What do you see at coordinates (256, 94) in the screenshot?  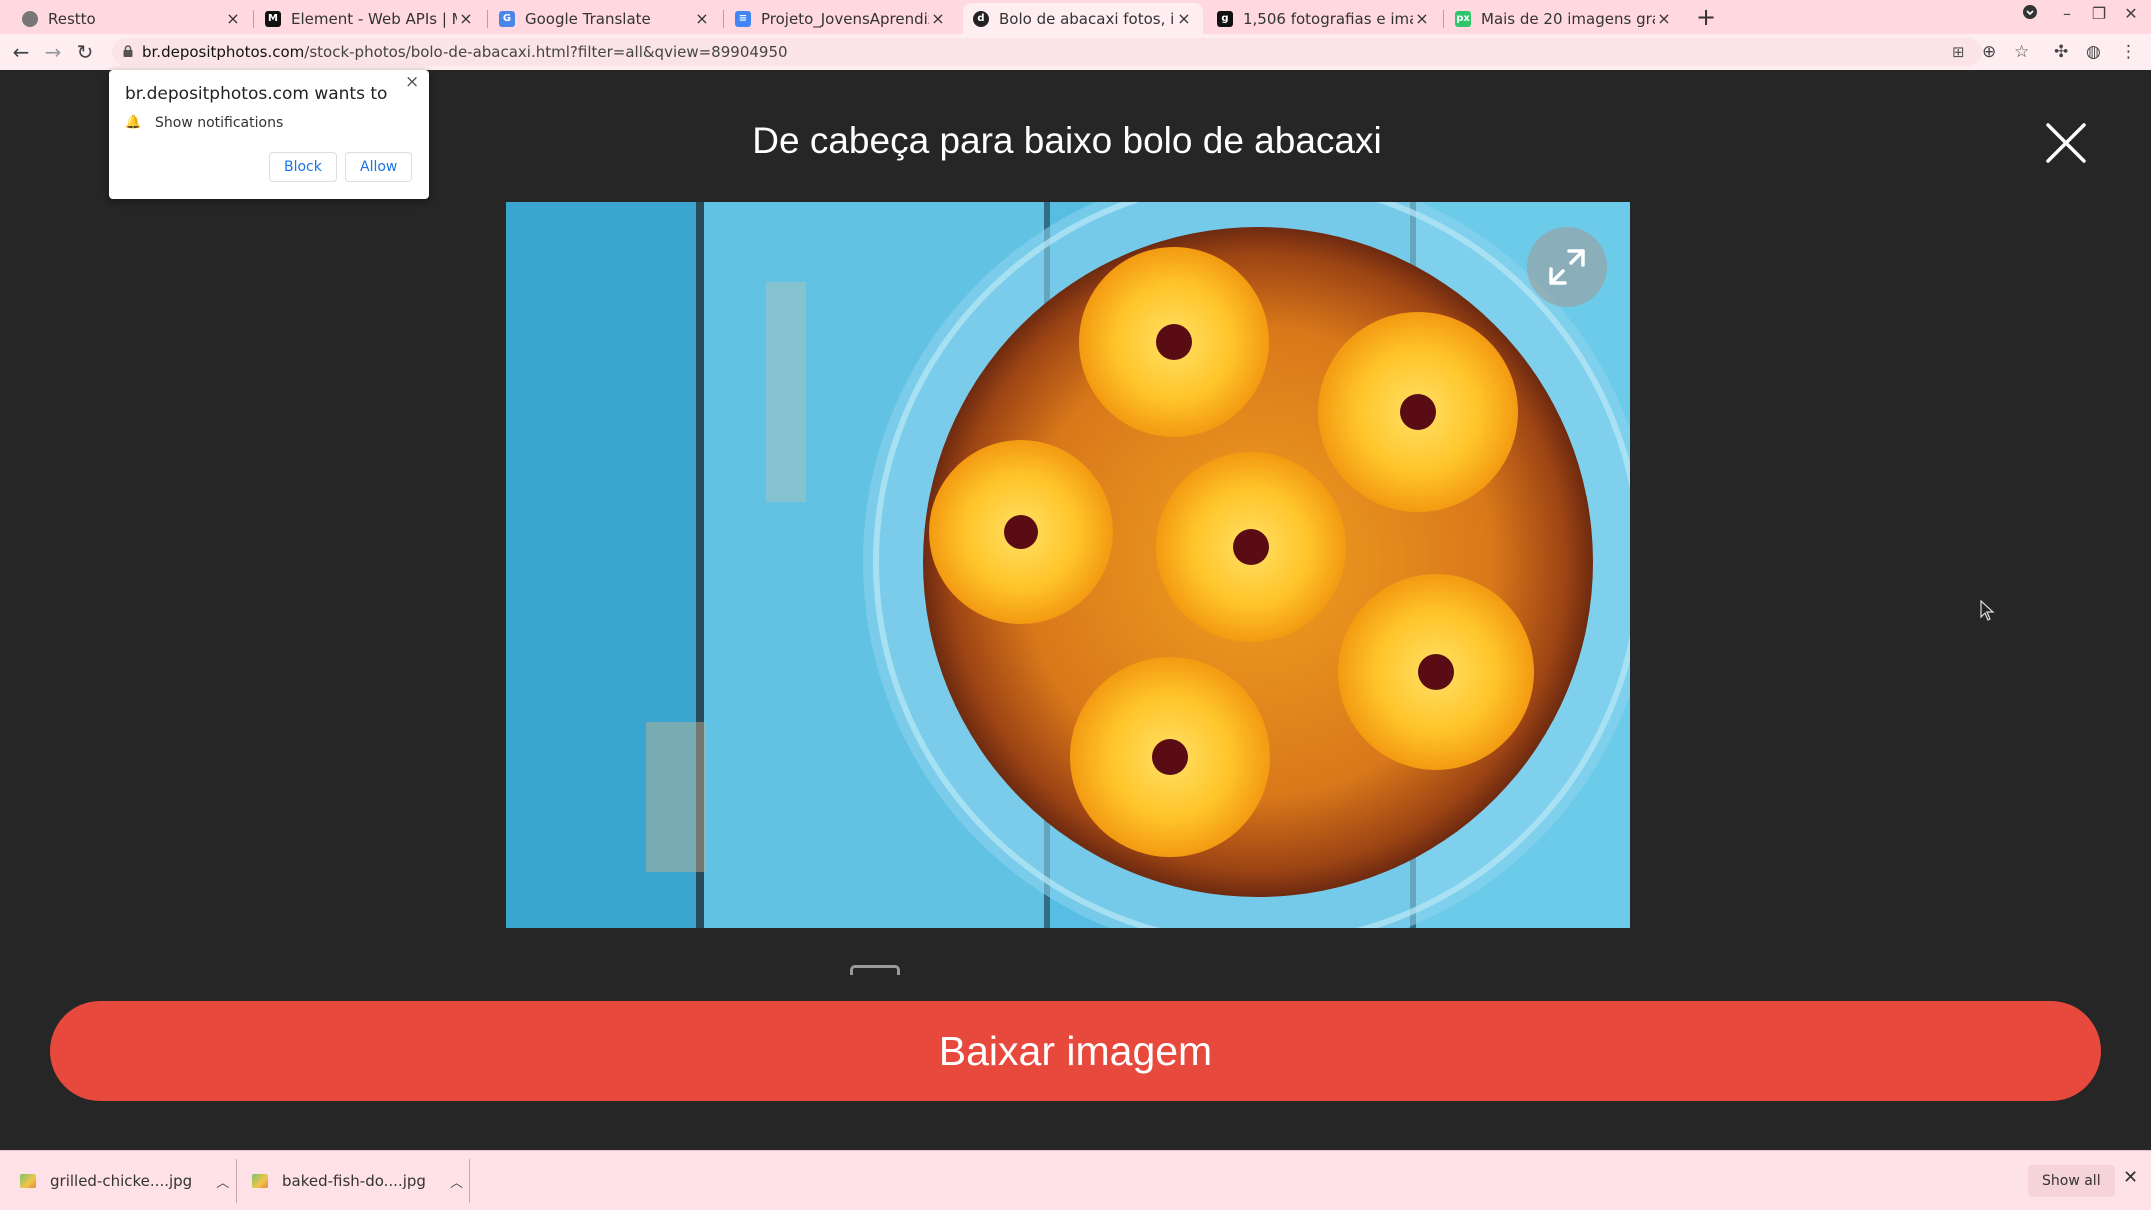 I see `notification-title: br.depositphotos.com wants to` at bounding box center [256, 94].